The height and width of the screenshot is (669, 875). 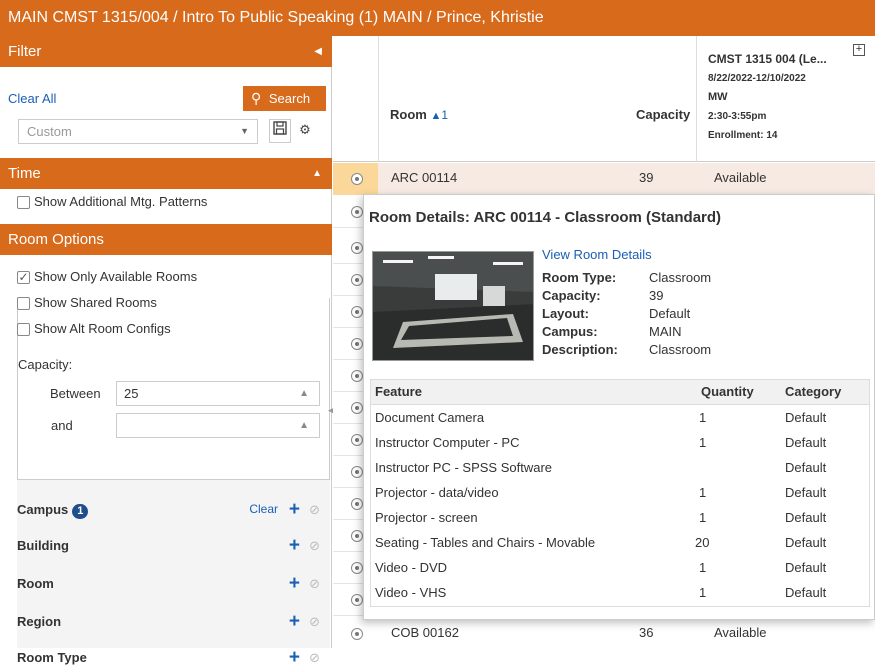 What do you see at coordinates (165, 545) in the screenshot?
I see `facet-building: Building + ⊘` at bounding box center [165, 545].